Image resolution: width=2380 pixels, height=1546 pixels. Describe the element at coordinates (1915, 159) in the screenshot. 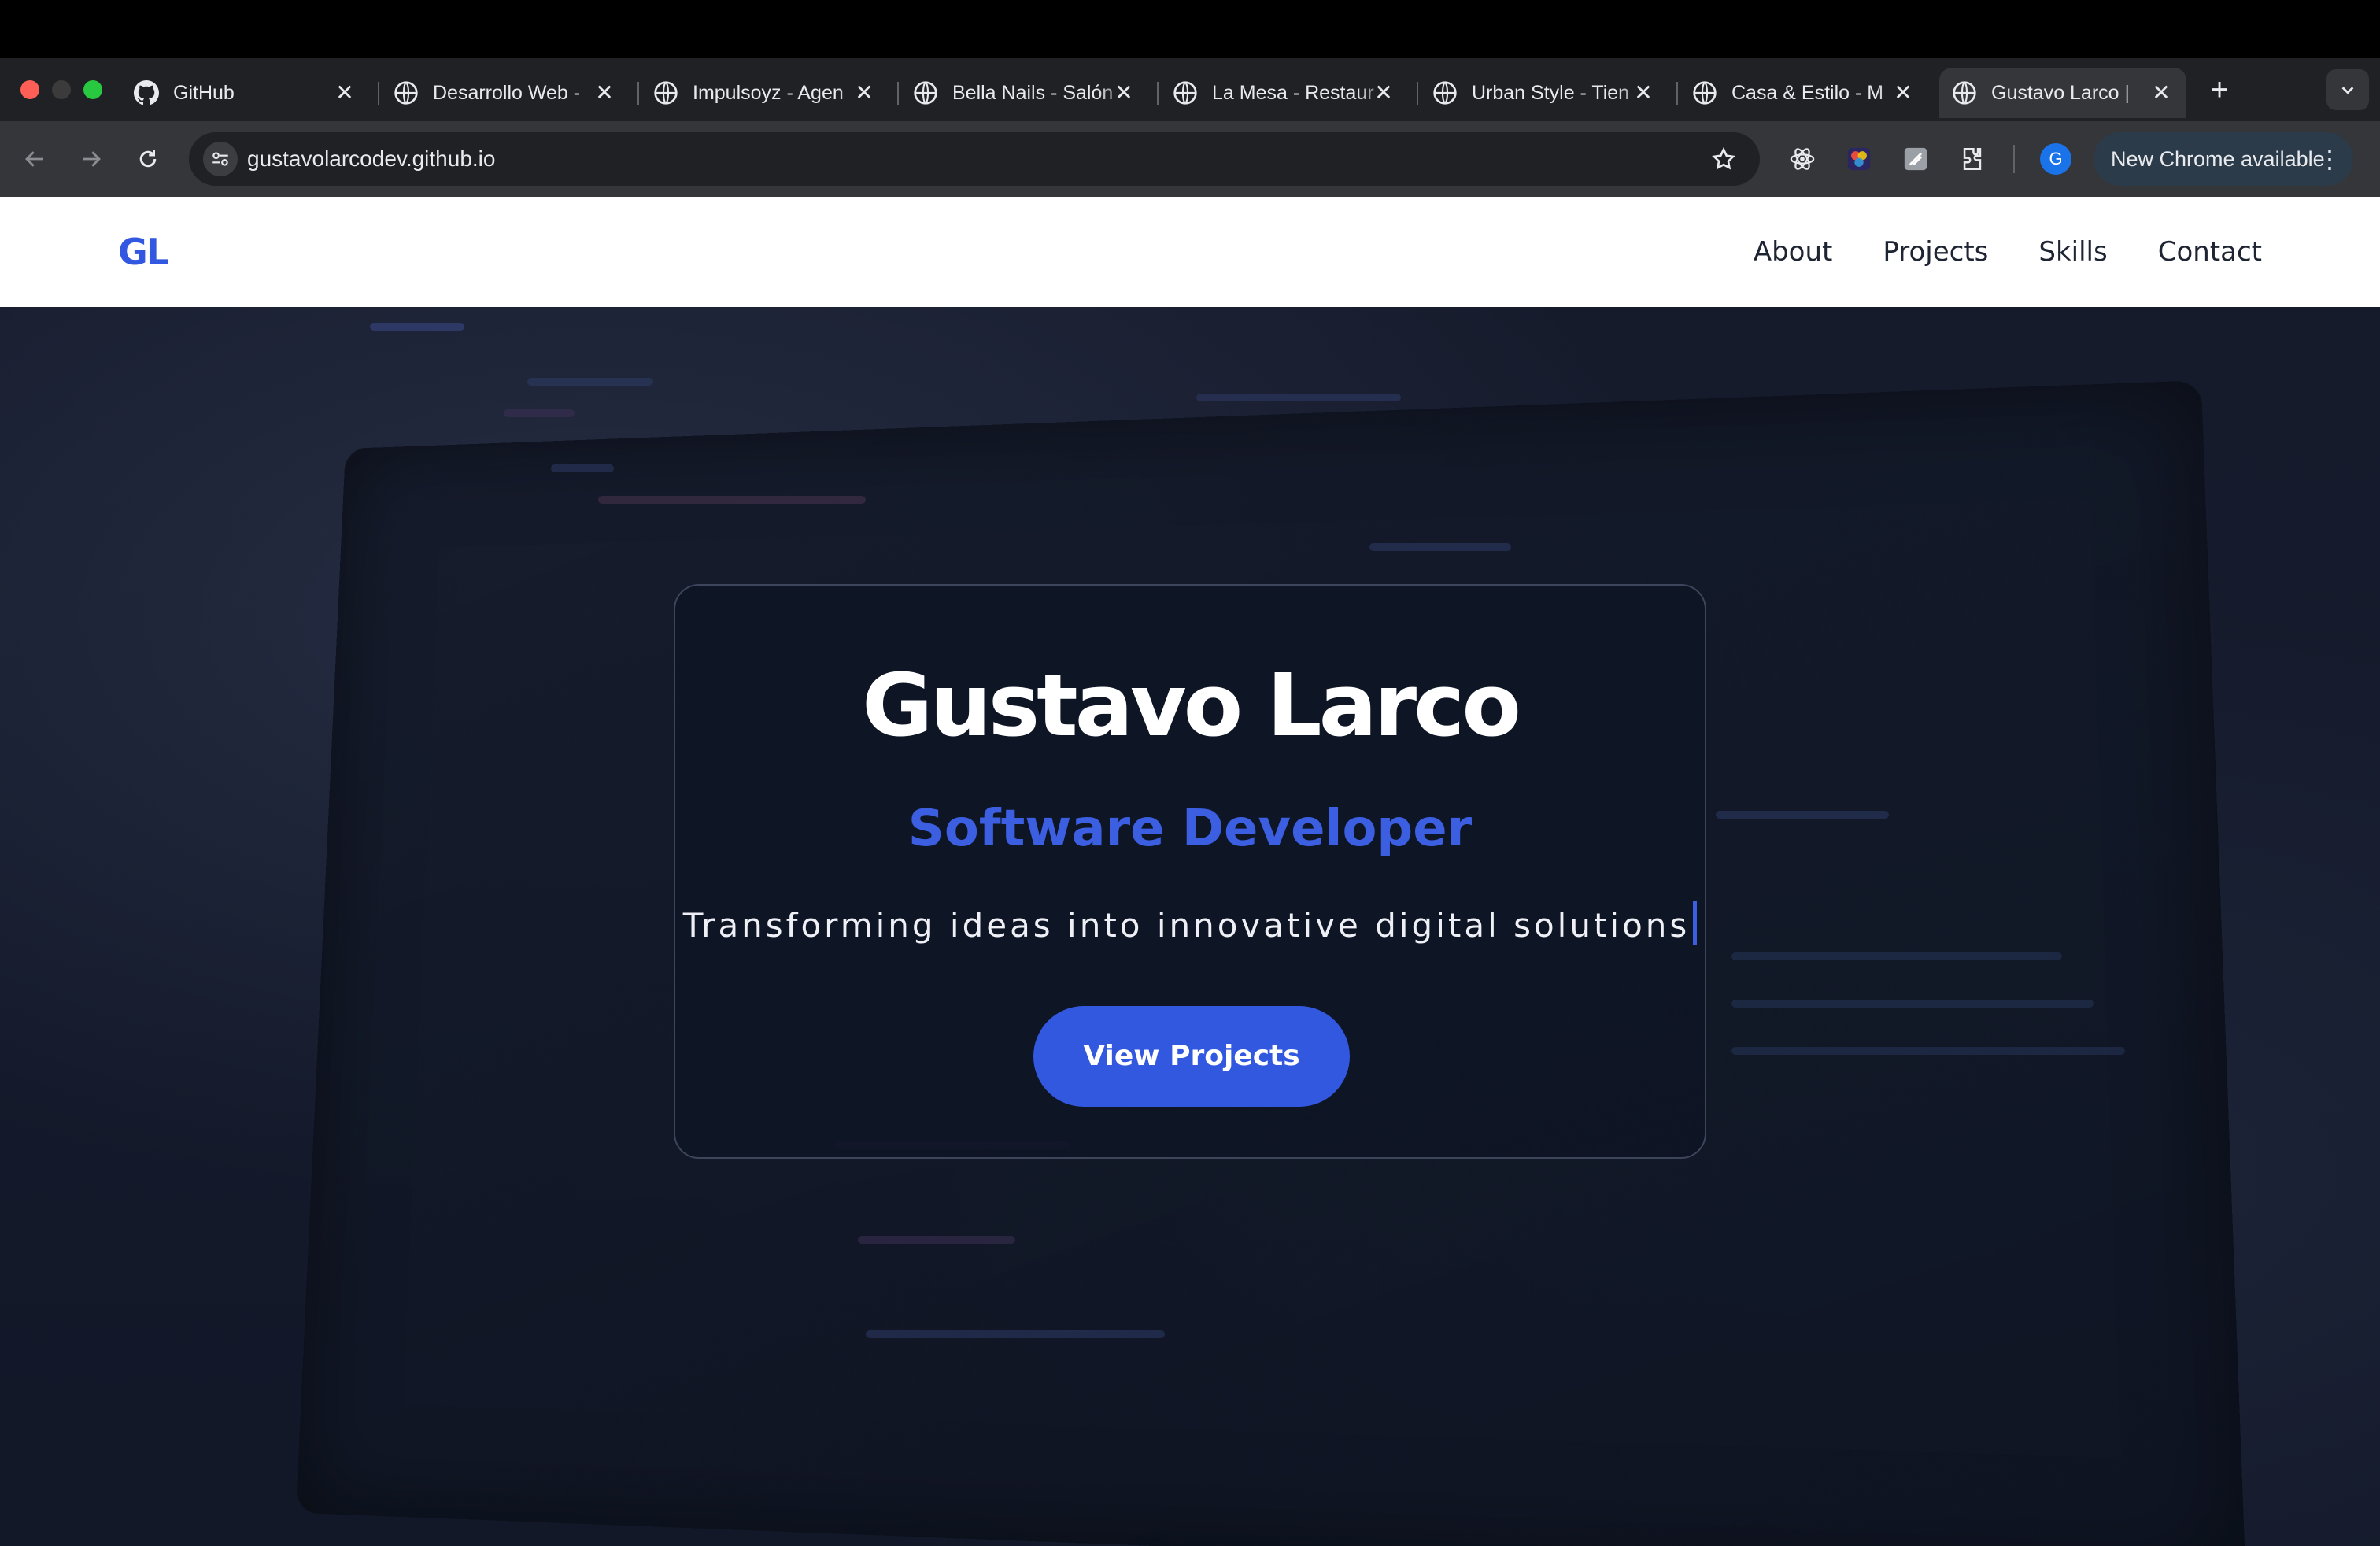

I see `notes-extension-icon` at that location.